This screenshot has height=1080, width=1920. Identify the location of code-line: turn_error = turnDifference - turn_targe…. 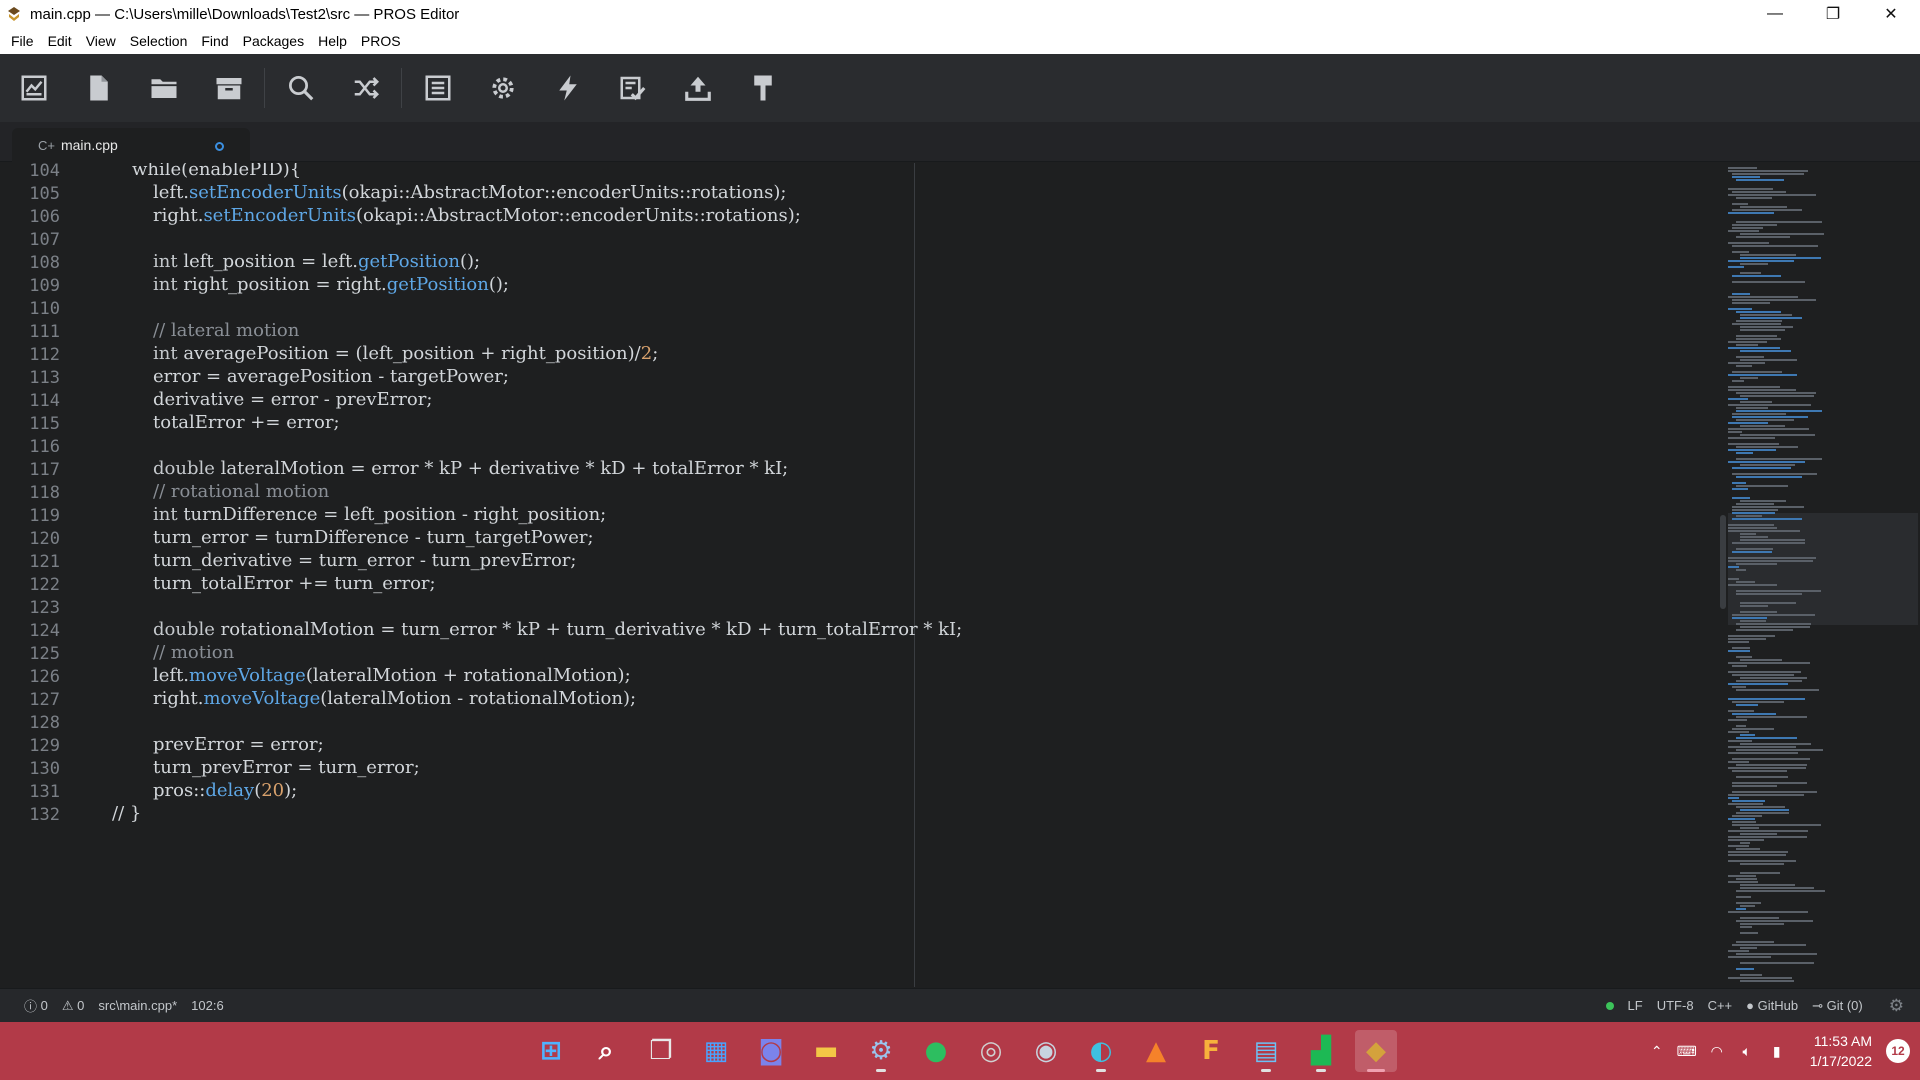
(373, 537).